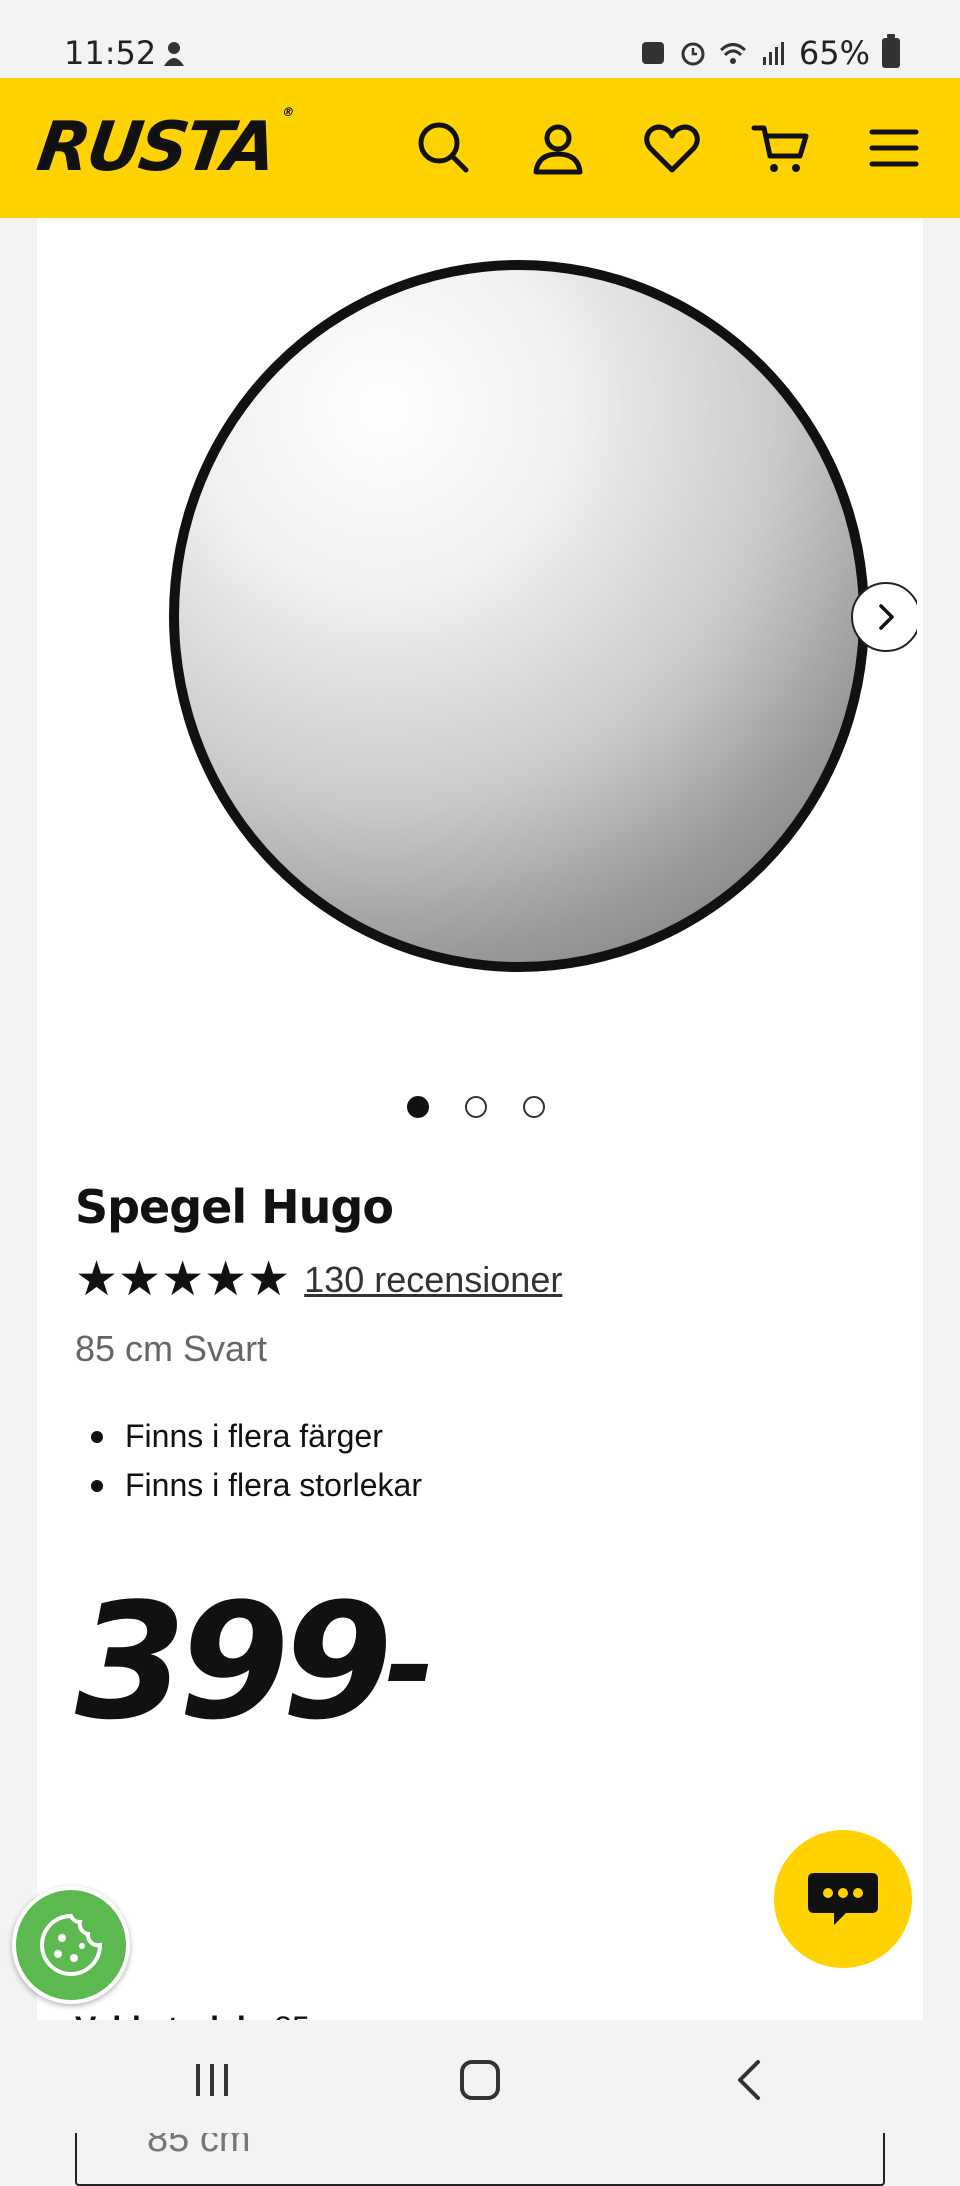  I want to click on rating-row: ★★★★★ 130 recensioner, so click(318, 1280).